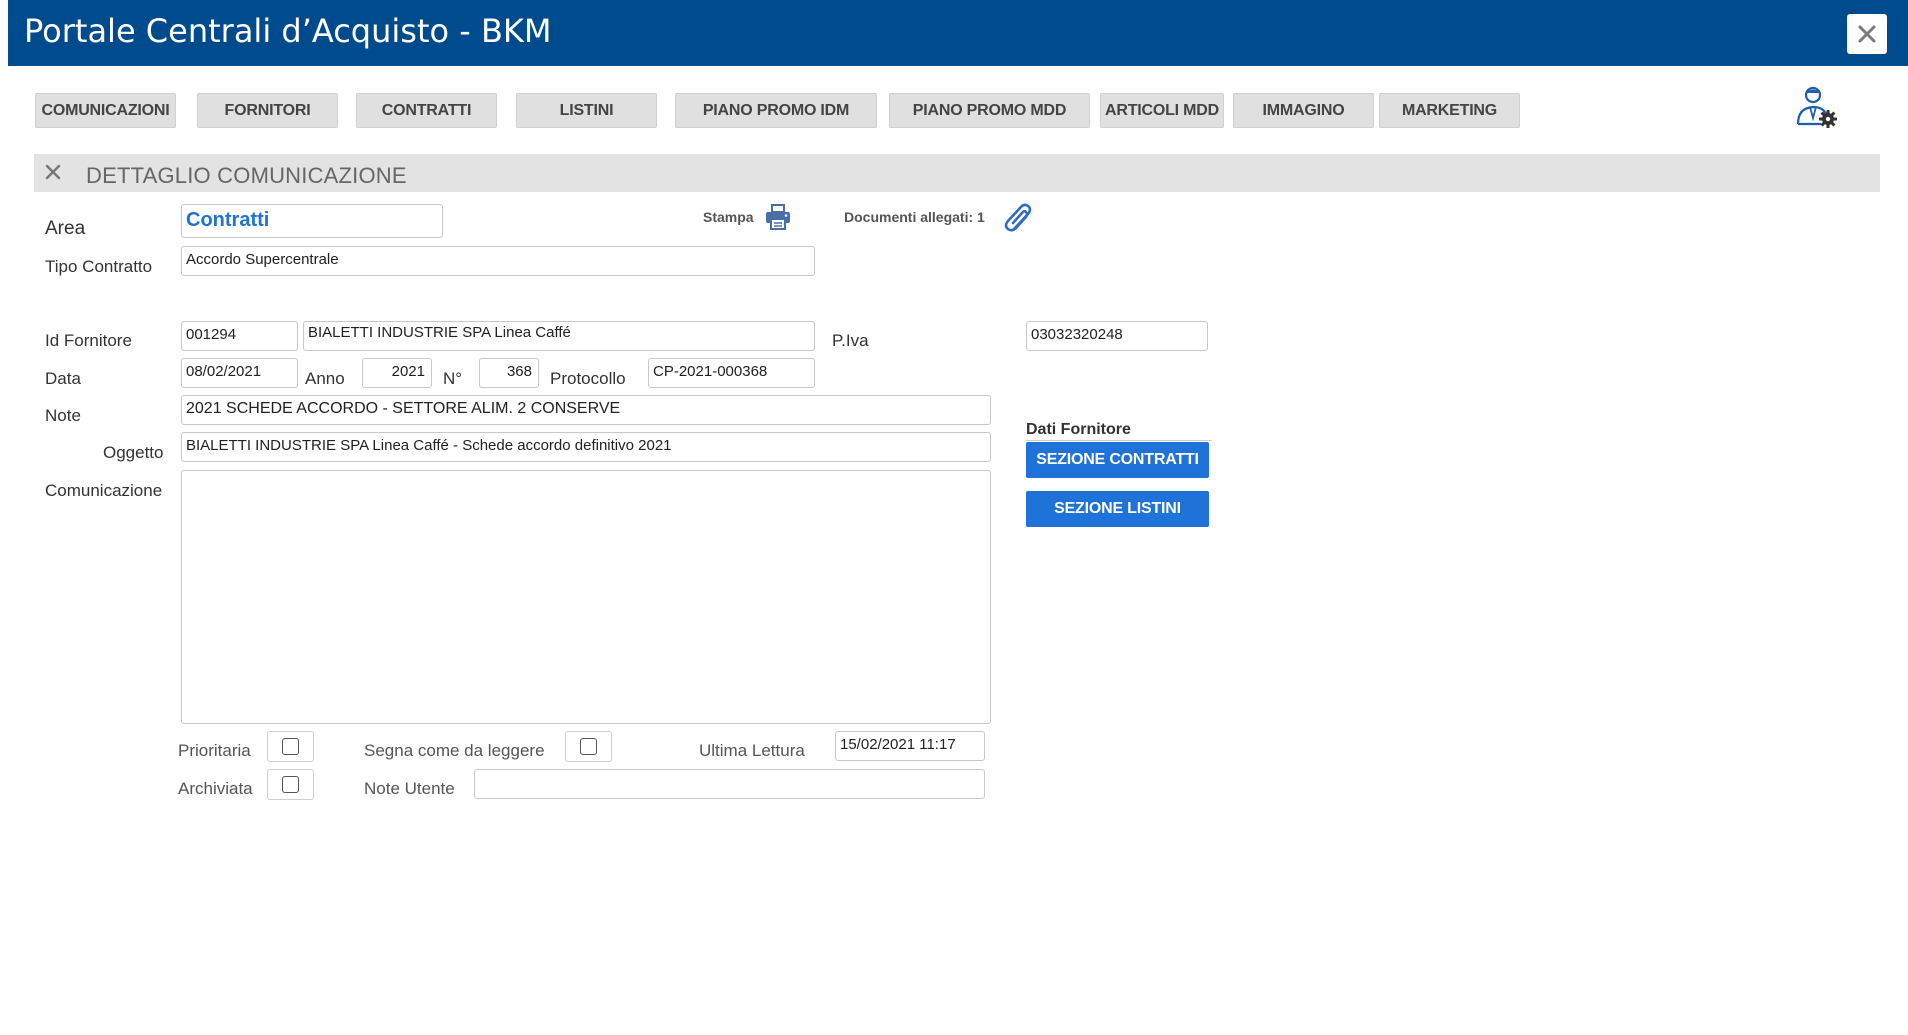 The height and width of the screenshot is (1035, 1908). I want to click on oggetto-label: Oggetto, so click(133, 452).